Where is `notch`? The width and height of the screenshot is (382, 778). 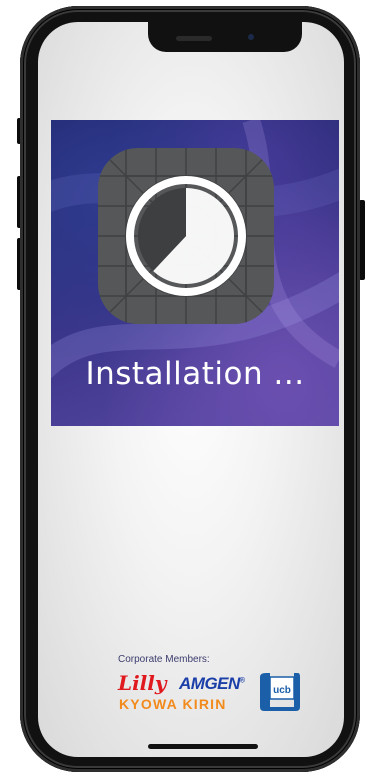
notch is located at coordinates (225, 37).